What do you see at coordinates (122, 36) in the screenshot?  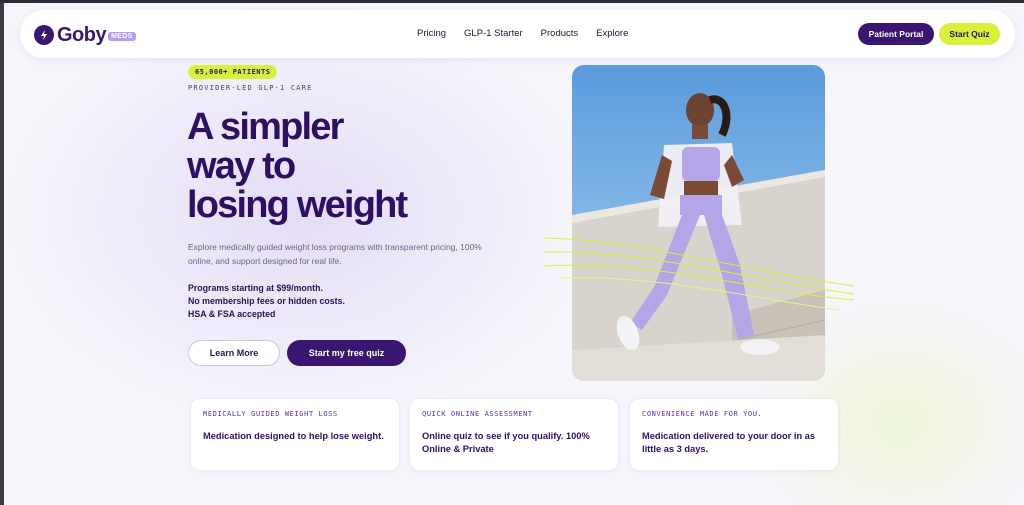 I see `brand-badge: MEDS` at bounding box center [122, 36].